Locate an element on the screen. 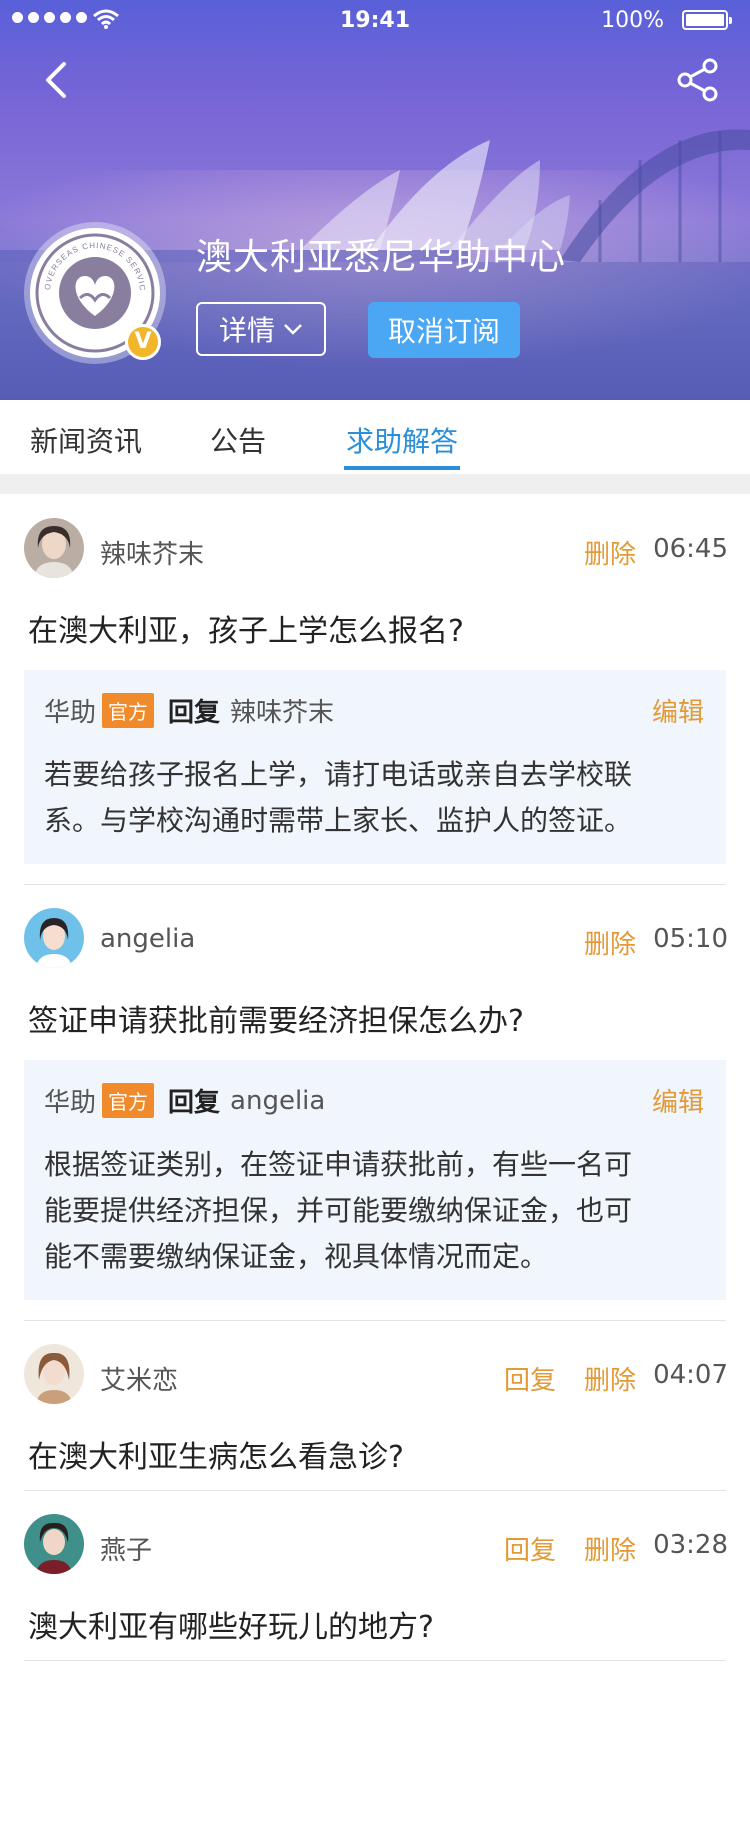 The width and height of the screenshot is (750, 1840). username: 辣味芥末 is located at coordinates (152, 552).